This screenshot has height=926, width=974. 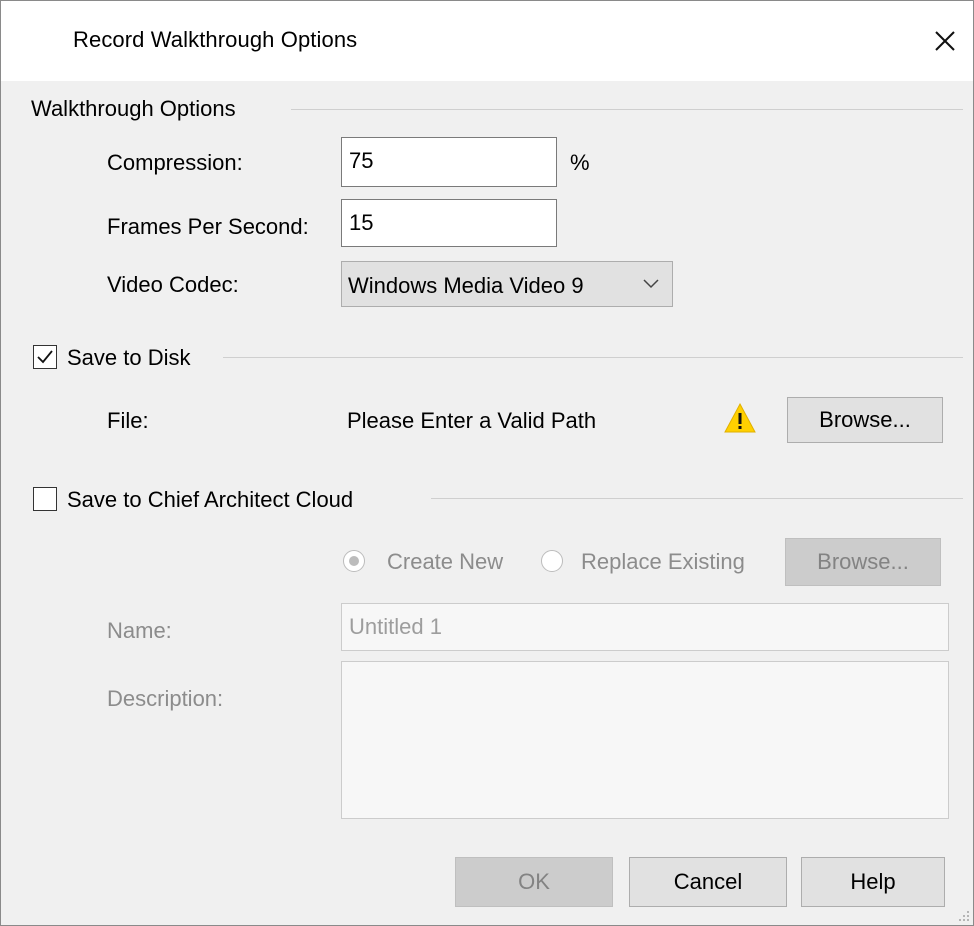 I want to click on close-icon, so click(x=945, y=41).